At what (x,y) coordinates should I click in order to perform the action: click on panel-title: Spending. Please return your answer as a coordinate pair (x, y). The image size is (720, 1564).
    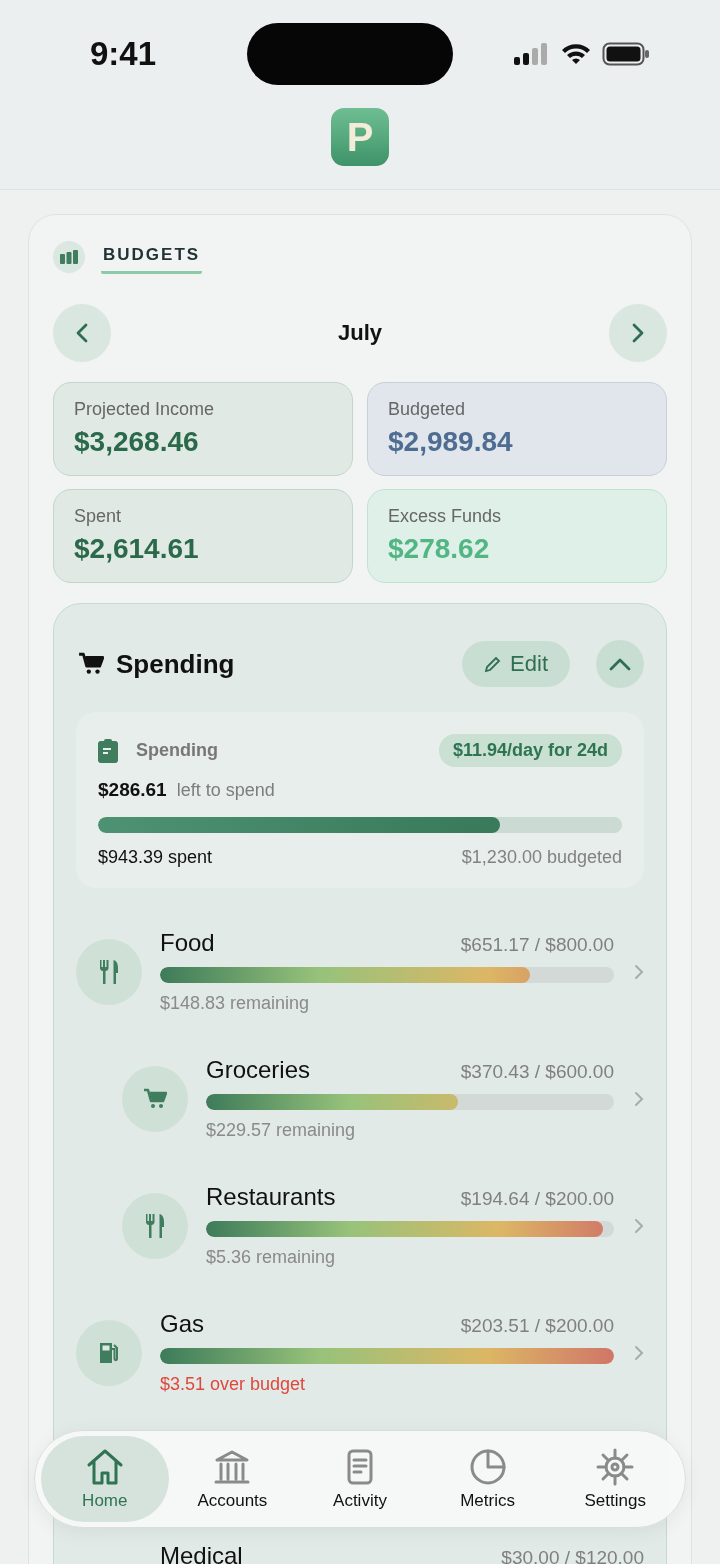
    Looking at the image, I should click on (176, 664).